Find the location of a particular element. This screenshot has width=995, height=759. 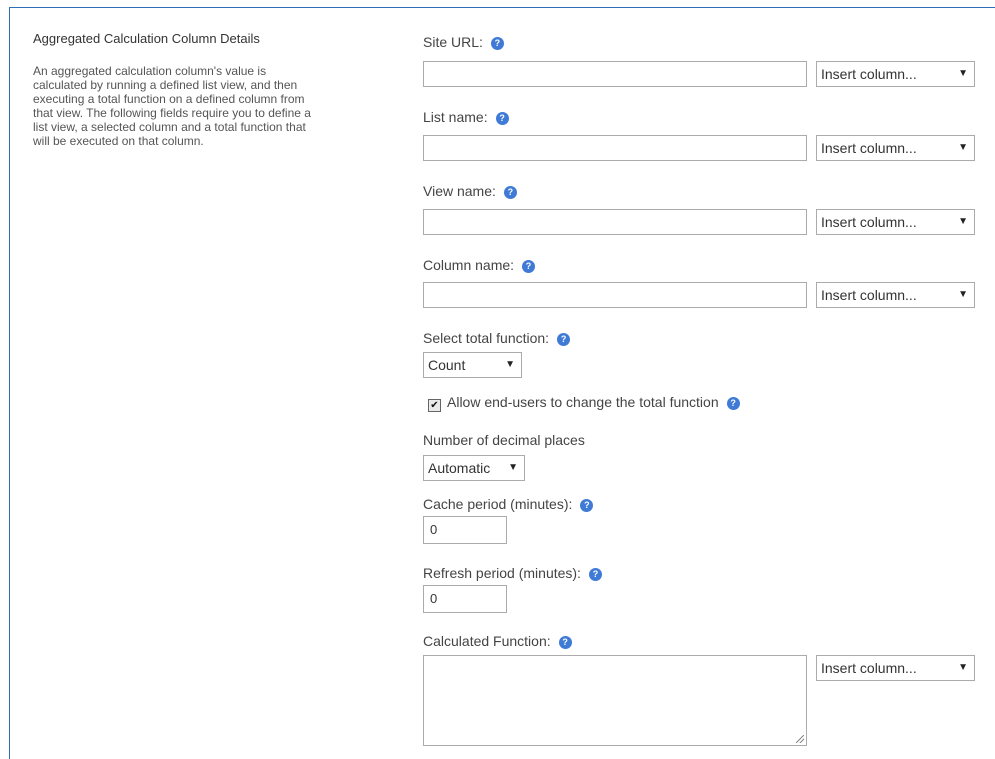

total-function-selected-value: Count is located at coordinates (447, 365).